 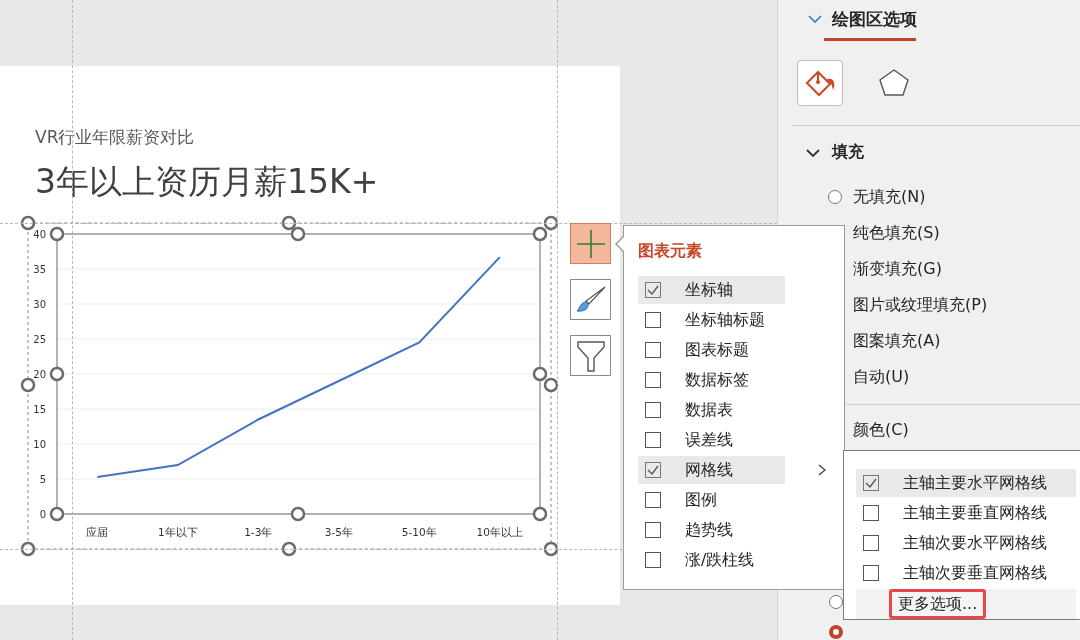 What do you see at coordinates (820, 83) in the screenshot?
I see `fill-tab` at bounding box center [820, 83].